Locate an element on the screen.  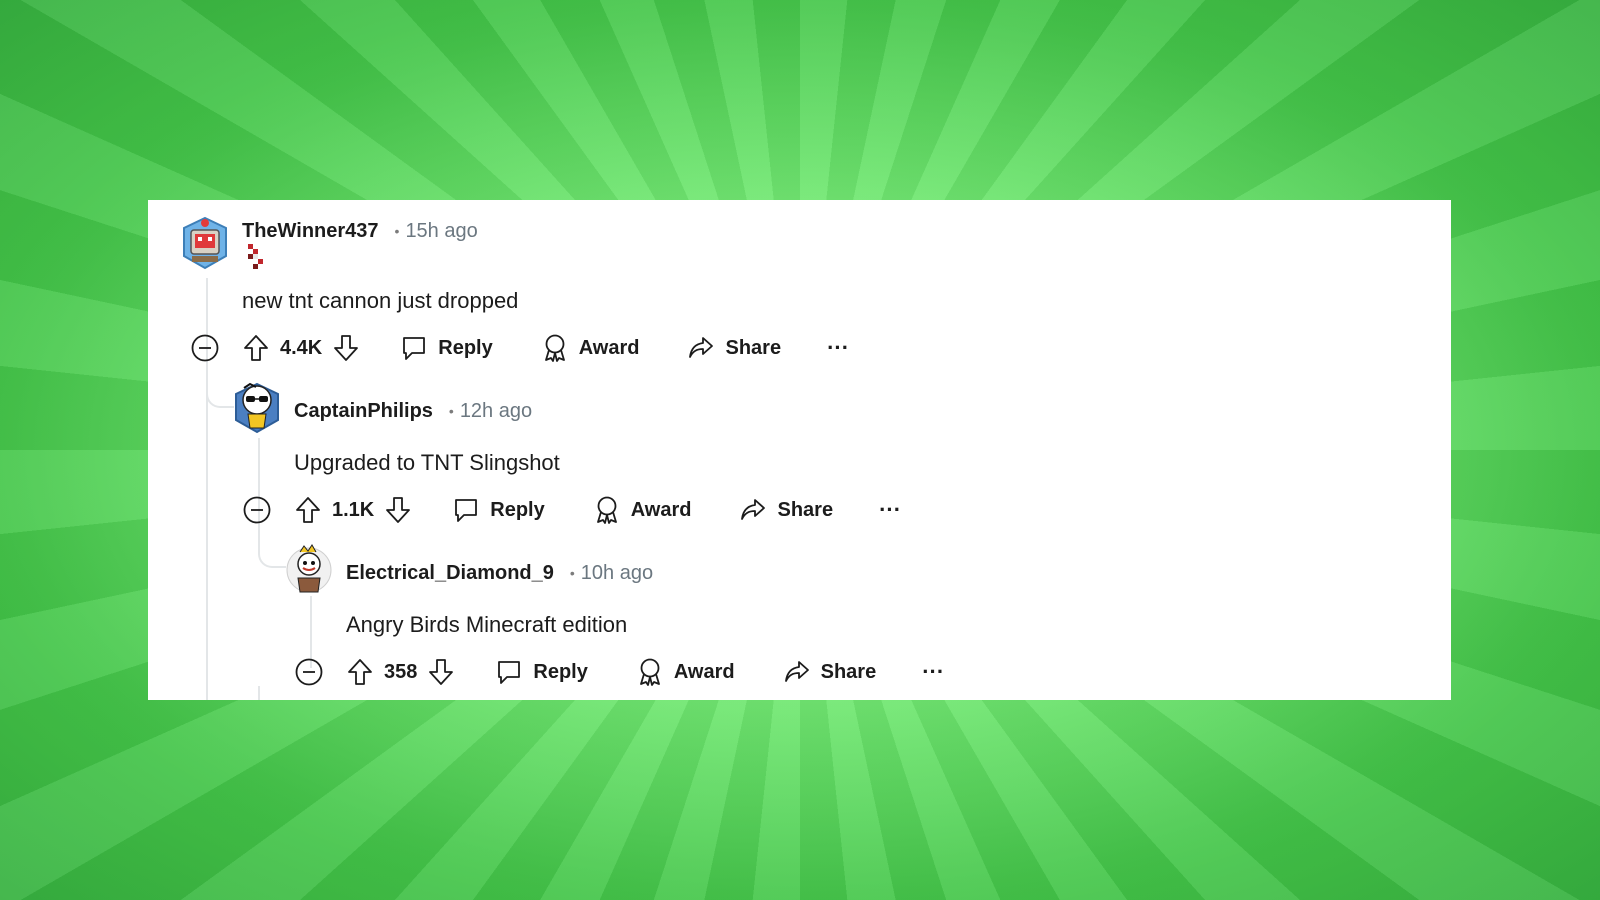
comment-header: TheWinner437 • 15h ago is located at coordinates (360, 231).